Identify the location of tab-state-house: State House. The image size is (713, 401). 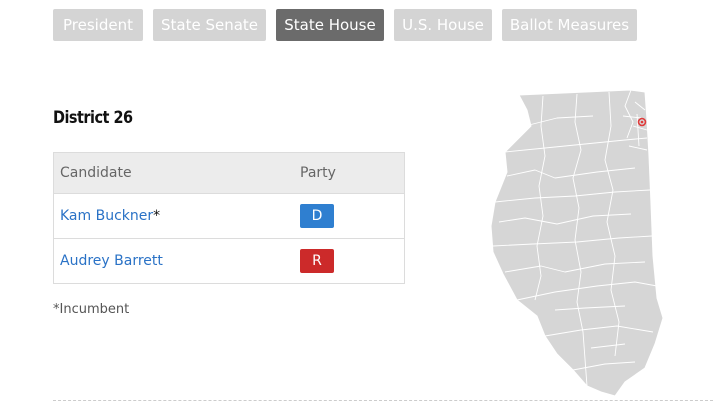
(330, 25).